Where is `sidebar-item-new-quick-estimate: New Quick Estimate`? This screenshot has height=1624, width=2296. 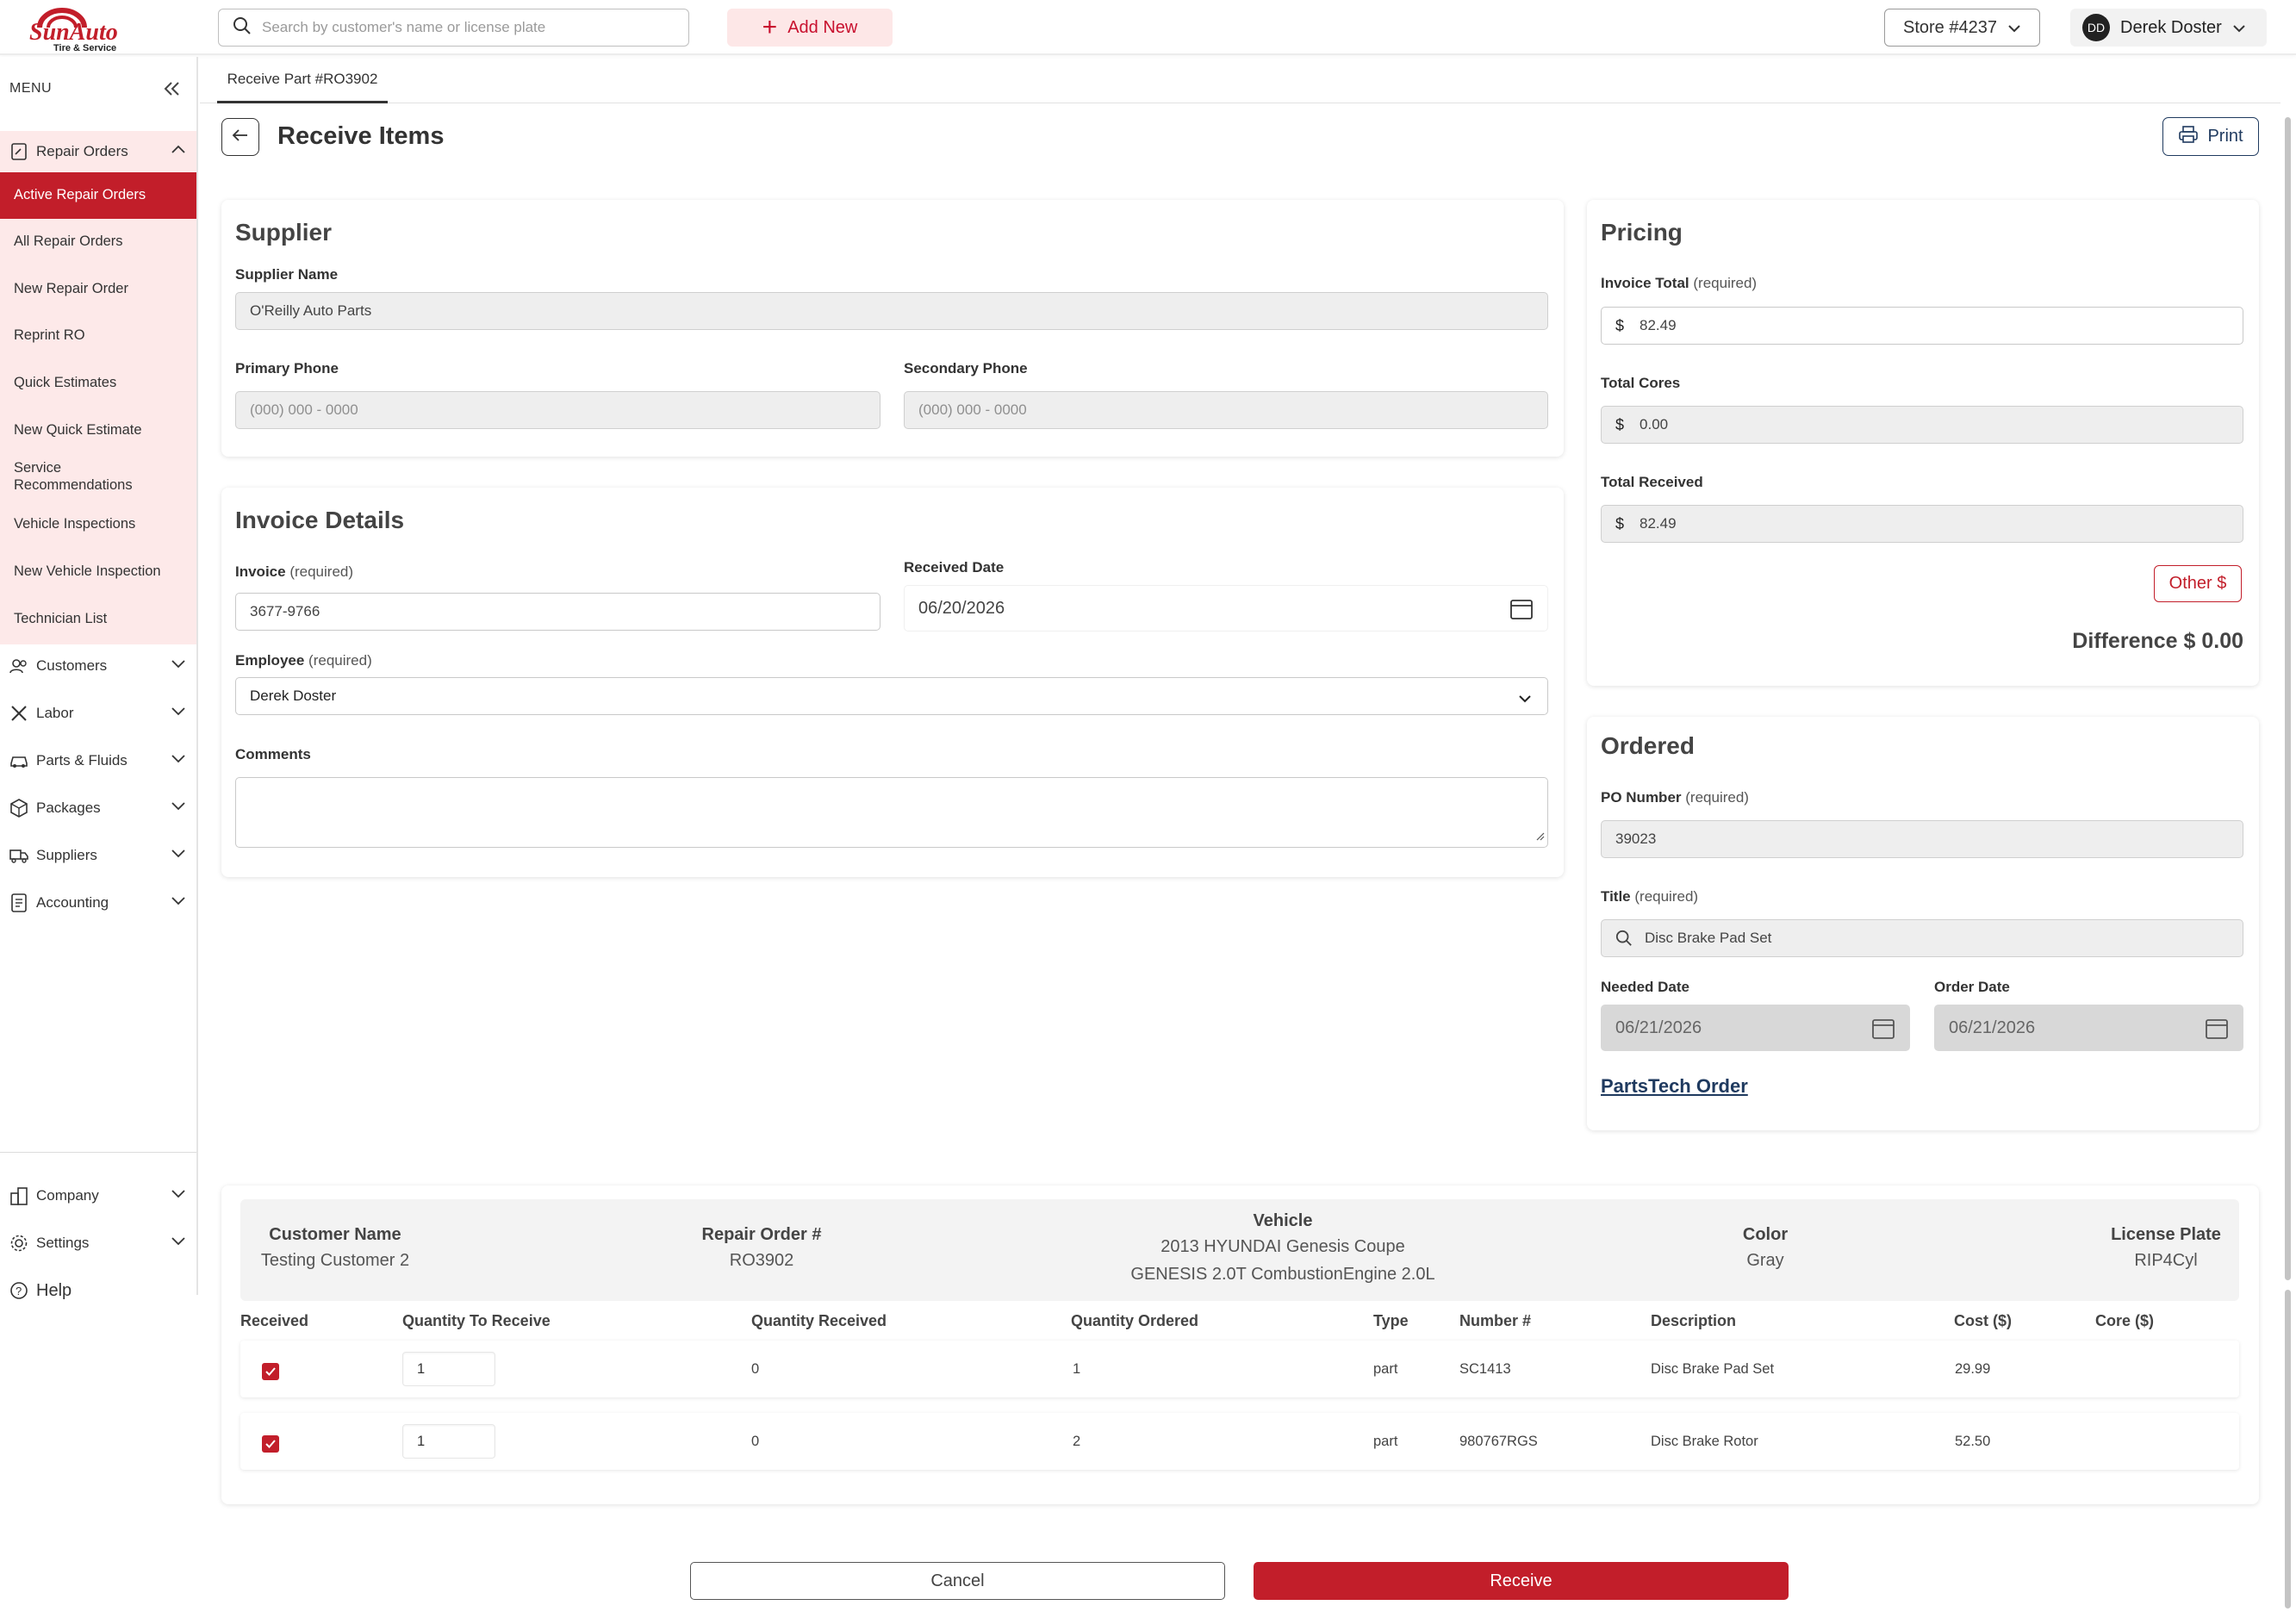
sidebar-item-new-quick-estimate: New Quick Estimate is located at coordinates (98, 431).